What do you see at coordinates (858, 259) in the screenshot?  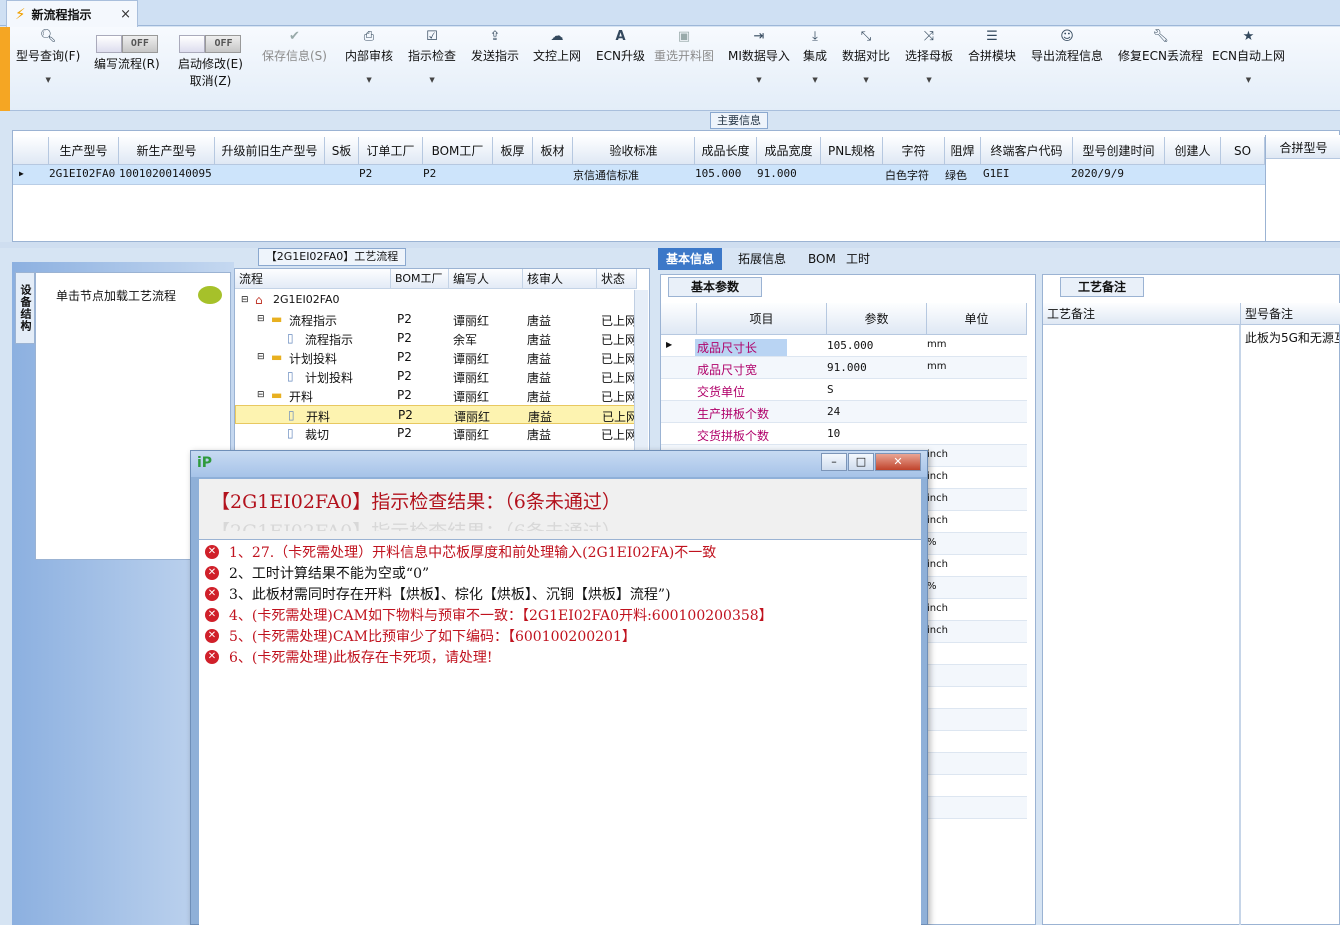 I see `tab-work-hours: 工时` at bounding box center [858, 259].